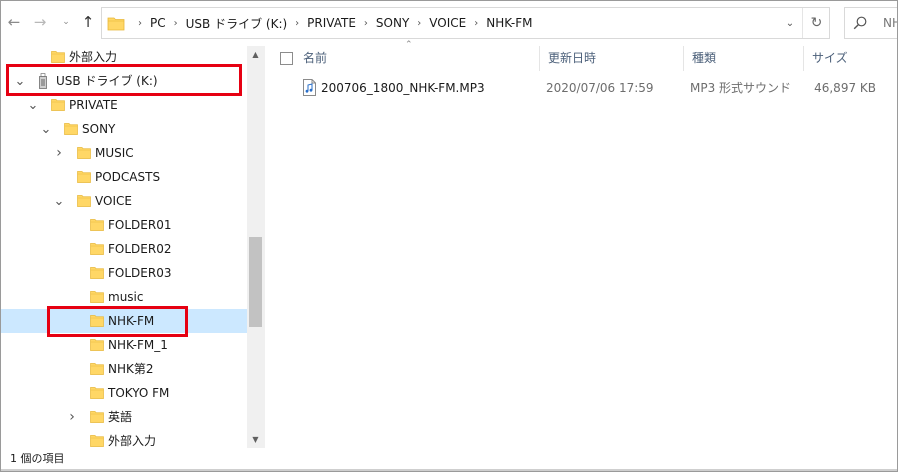 The height and width of the screenshot is (472, 898). I want to click on breadcrumb-item: PRIVATE, so click(331, 23).